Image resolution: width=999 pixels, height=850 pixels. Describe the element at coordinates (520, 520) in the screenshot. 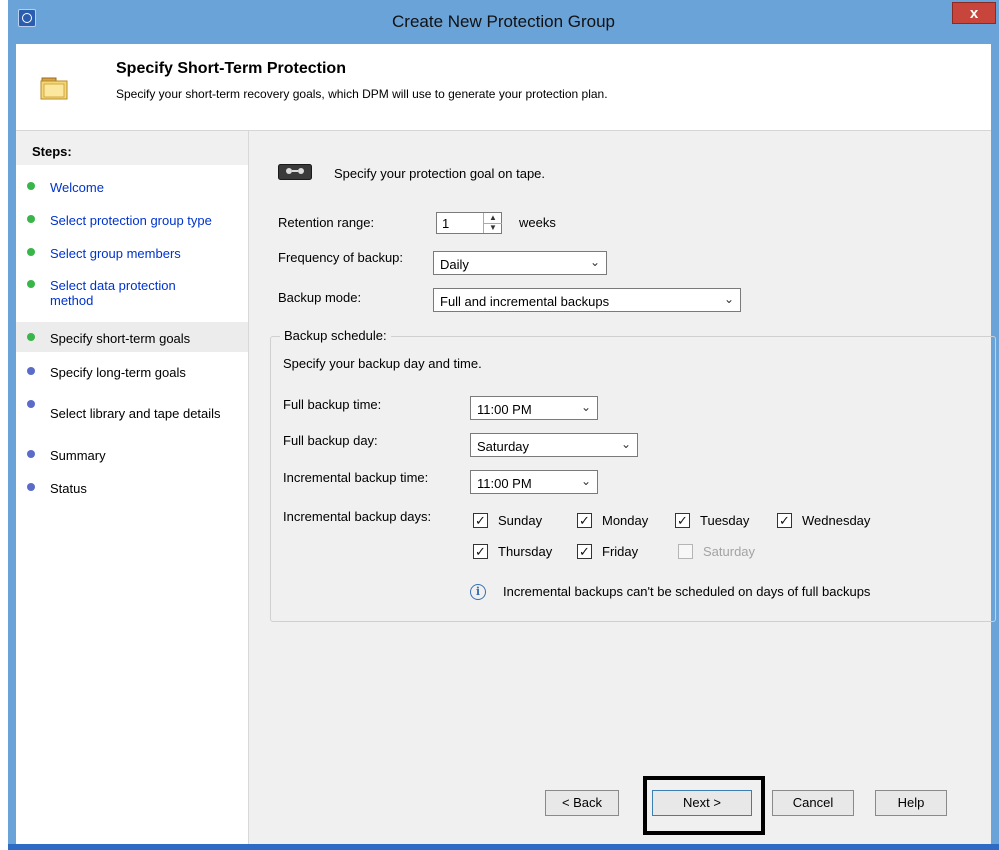

I see `checkbox-label-sunday: Sunday` at that location.